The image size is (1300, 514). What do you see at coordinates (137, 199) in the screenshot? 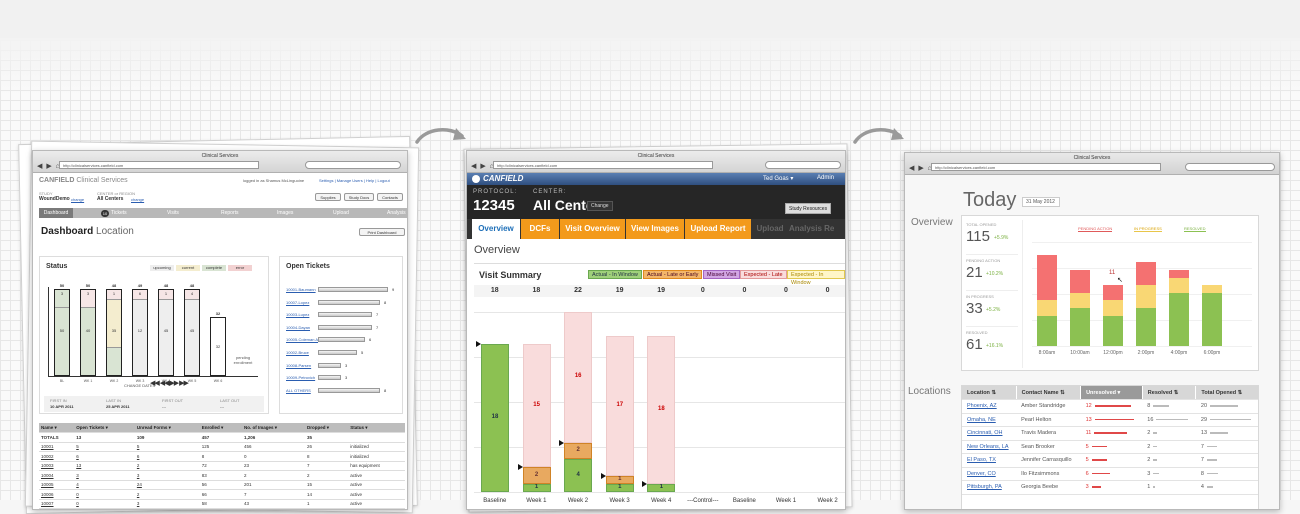
I see `center-change-link: change` at bounding box center [137, 199].